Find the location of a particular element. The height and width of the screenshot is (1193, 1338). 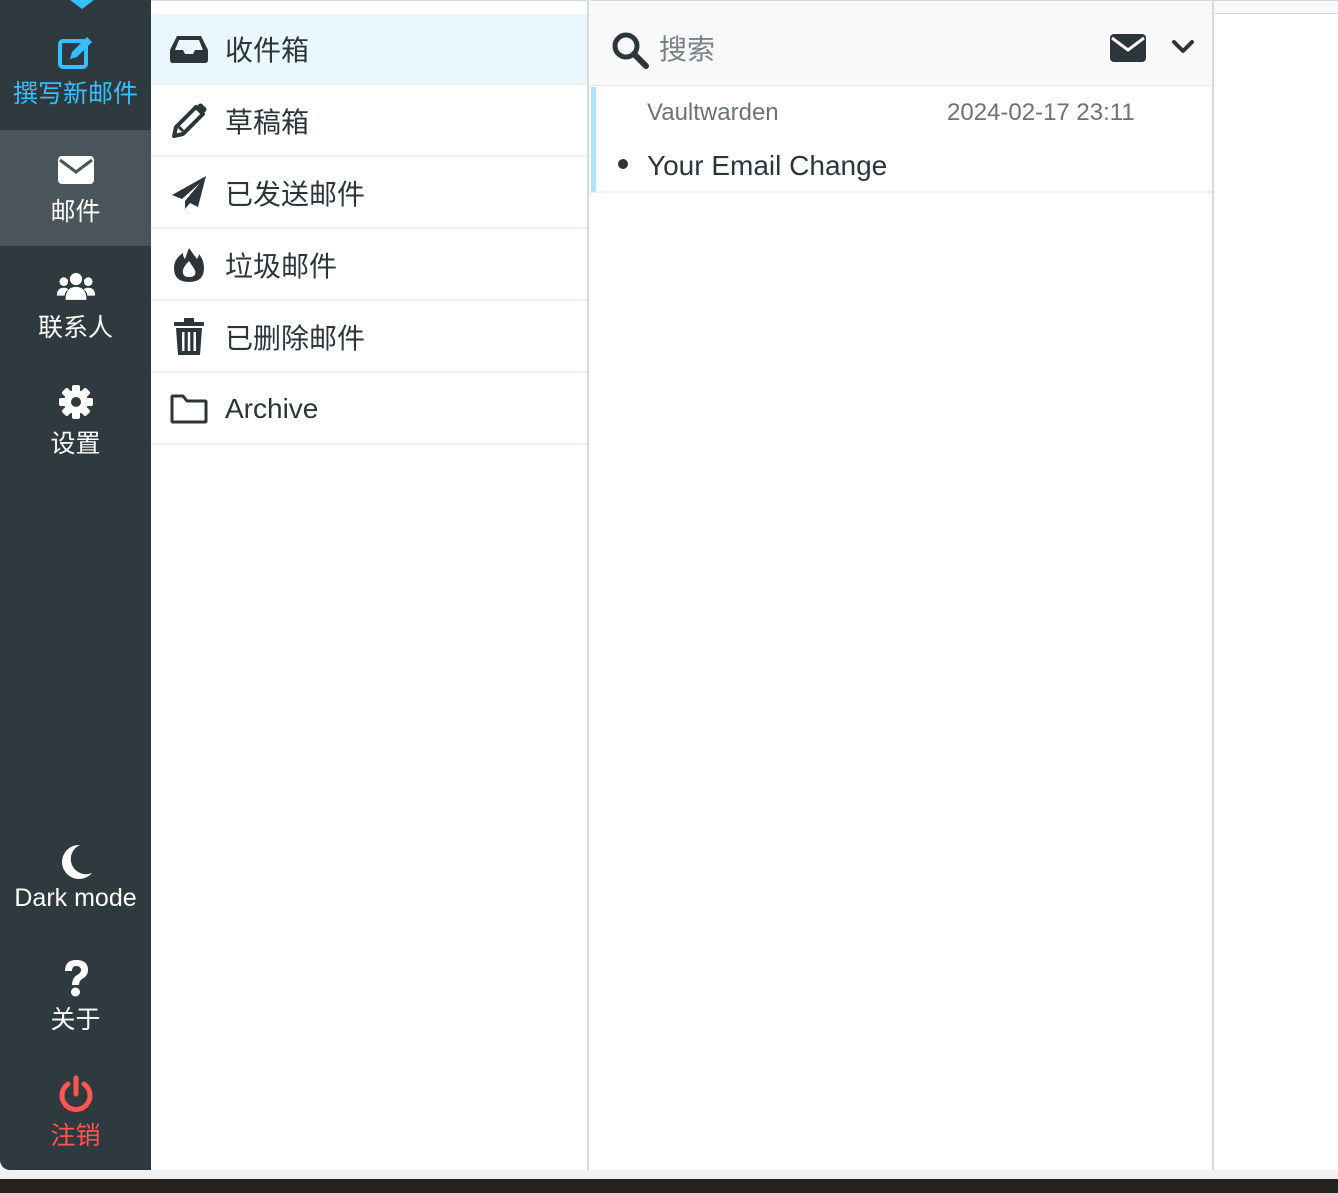

contacts-button: 联系人 is located at coordinates (75, 304).